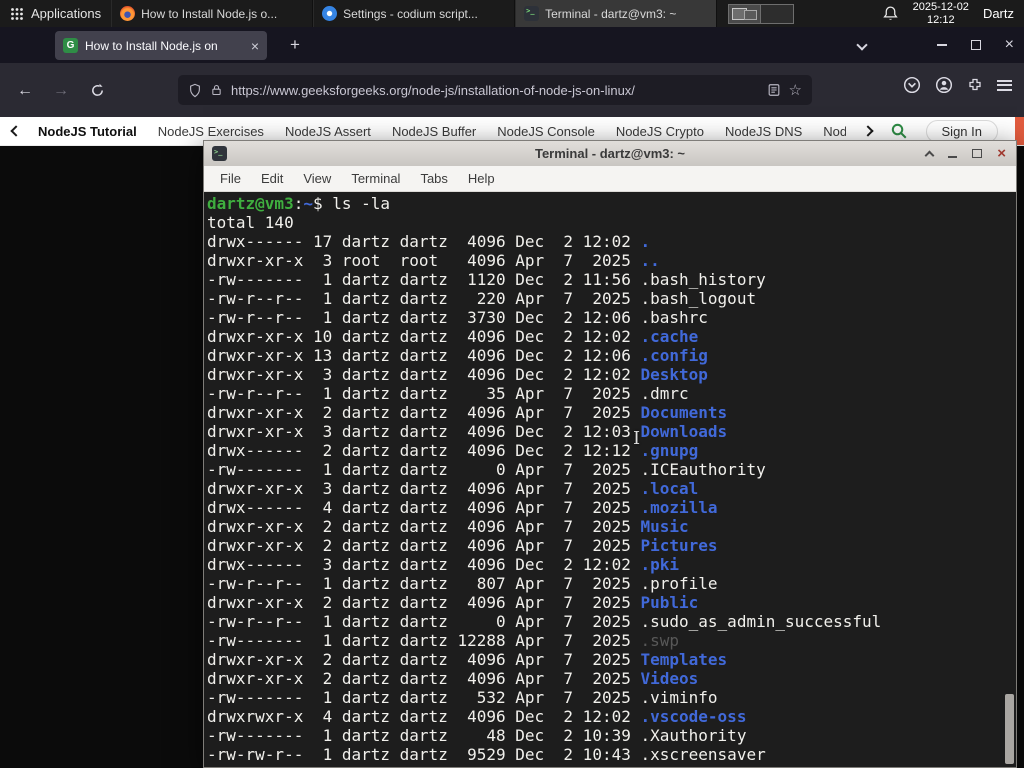 This screenshot has height=768, width=1024. Describe the element at coordinates (975, 85) in the screenshot. I see `extensions-puzzle-icon` at that location.